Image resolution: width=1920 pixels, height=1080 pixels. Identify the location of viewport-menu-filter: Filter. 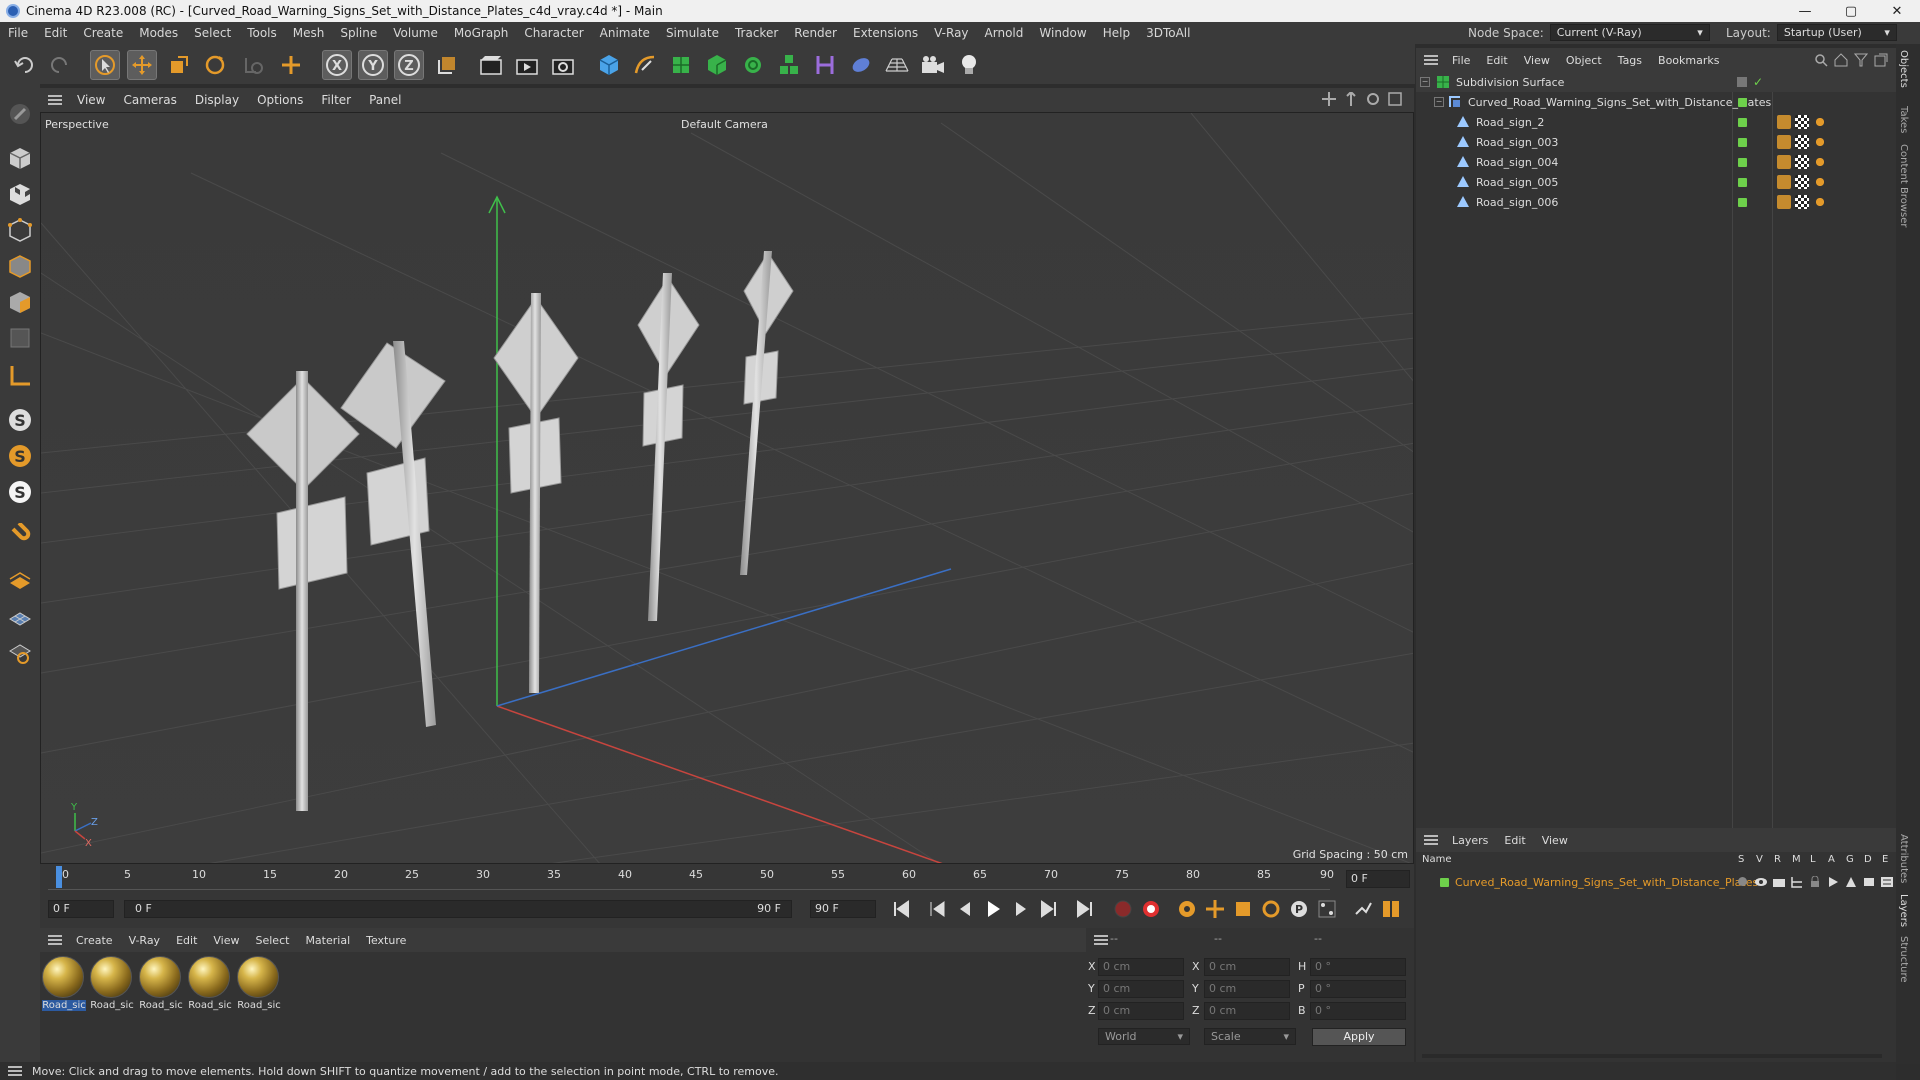
(336, 100).